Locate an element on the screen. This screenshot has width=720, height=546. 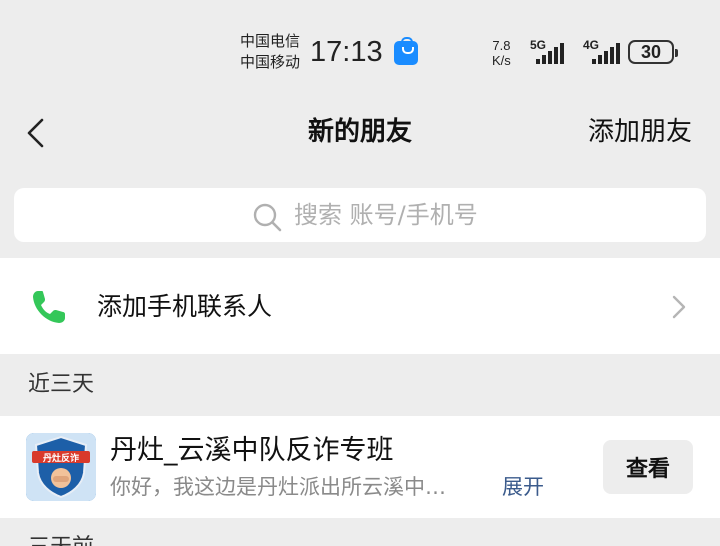
search-bar is located at coordinates (360, 215).